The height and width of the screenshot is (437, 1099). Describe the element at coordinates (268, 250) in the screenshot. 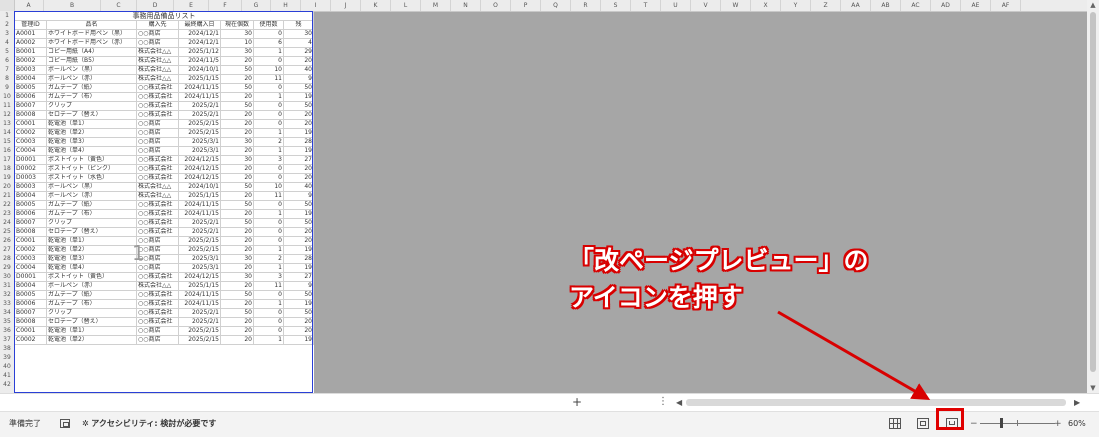

I see `table-cell: 1` at that location.